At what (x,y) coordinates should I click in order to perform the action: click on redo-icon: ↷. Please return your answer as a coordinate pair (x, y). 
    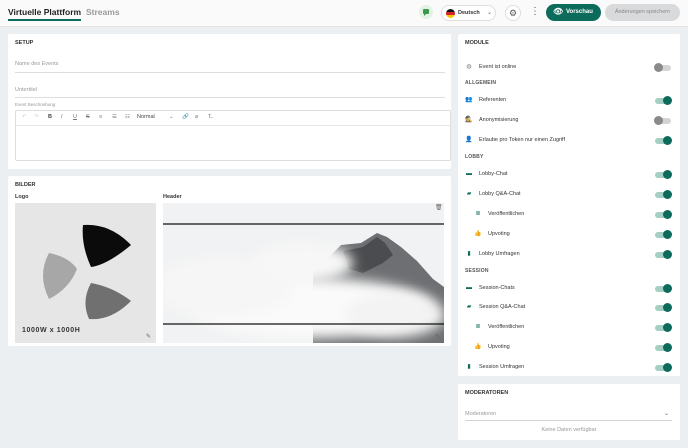
    Looking at the image, I should click on (36, 117).